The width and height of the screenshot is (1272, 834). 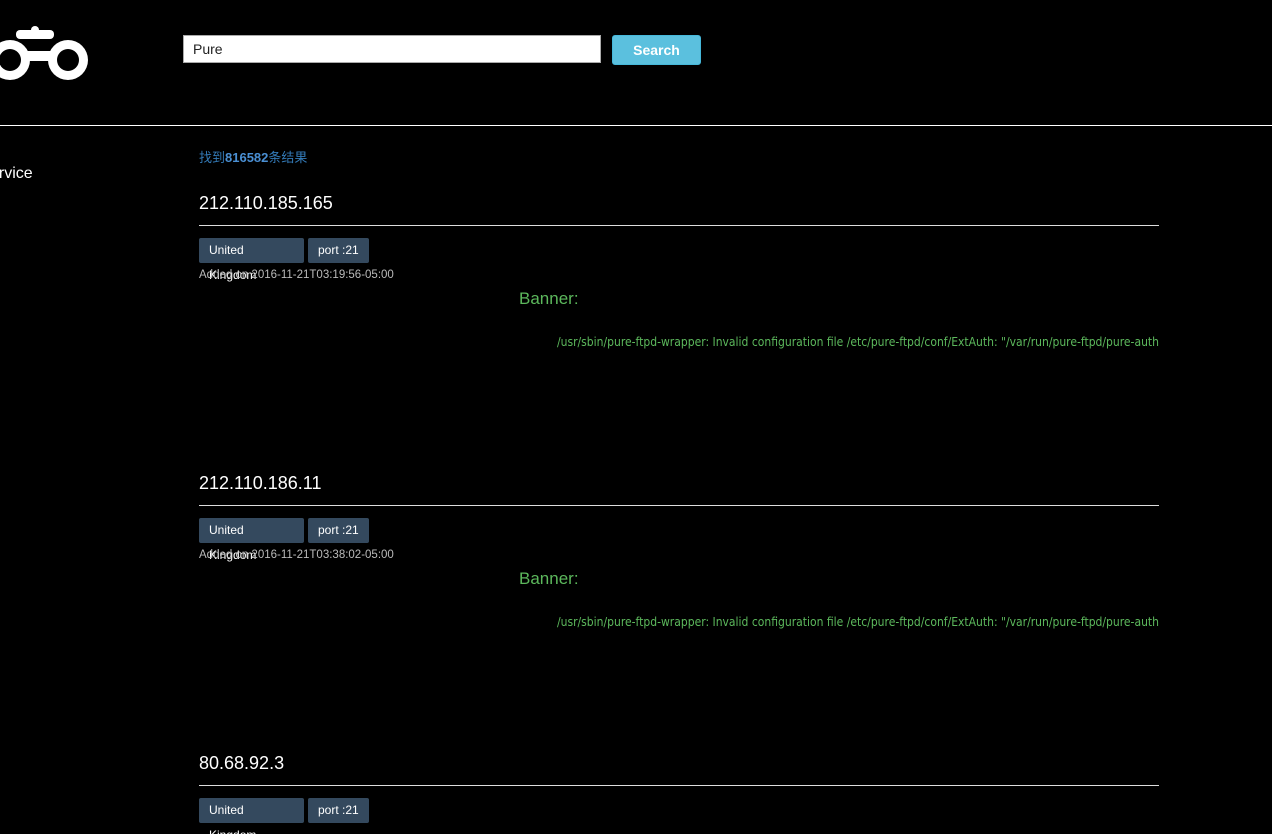 What do you see at coordinates (392, 49) in the screenshot?
I see `search-input` at bounding box center [392, 49].